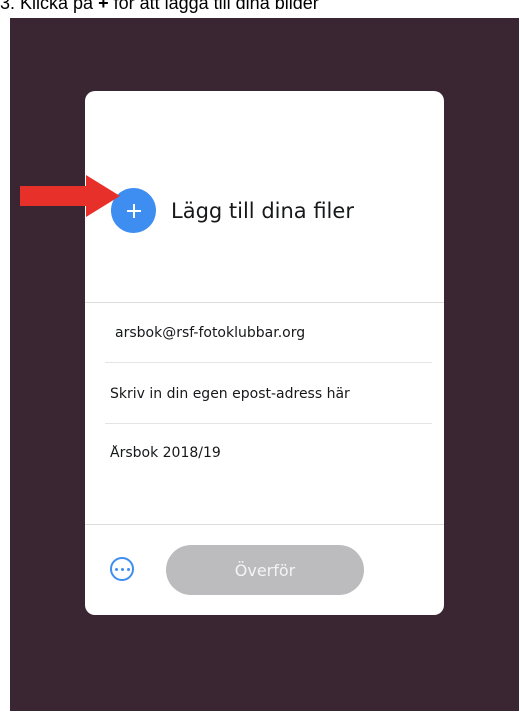 Image resolution: width=520 pixels, height=713 pixels. What do you see at coordinates (70, 196) in the screenshot?
I see `red-arrow-icon` at bounding box center [70, 196].